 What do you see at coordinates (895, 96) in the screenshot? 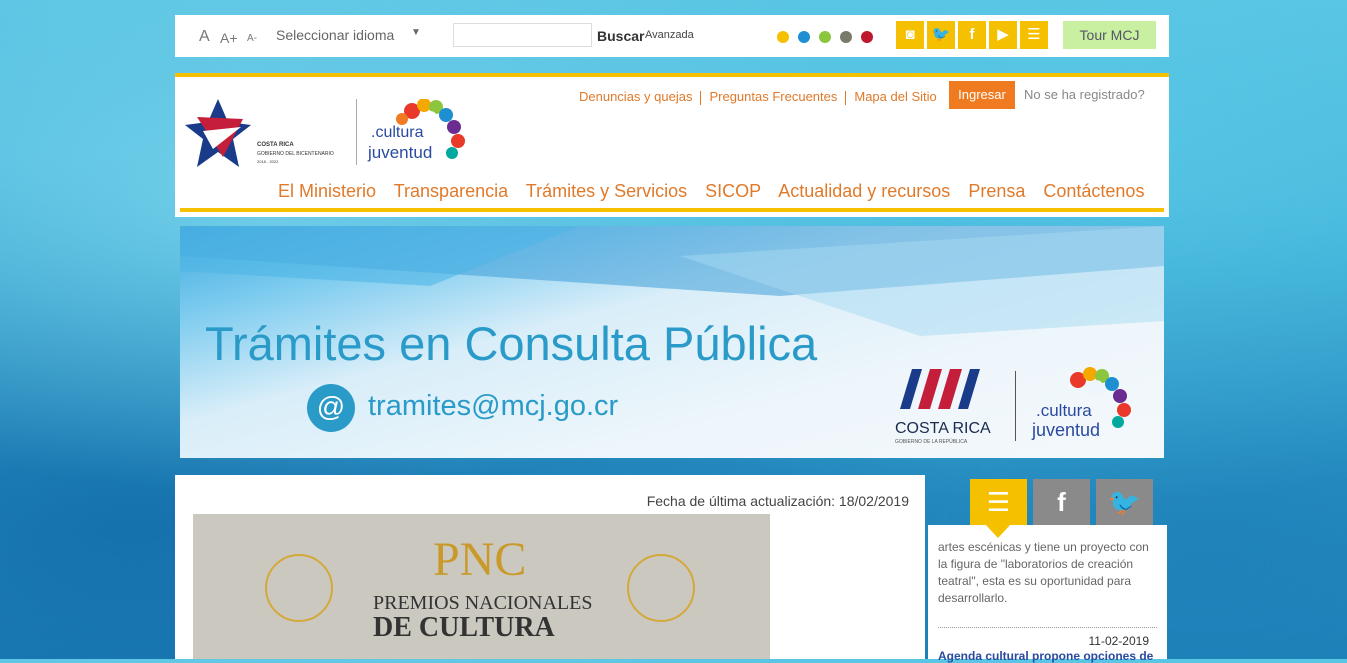
I see `sitemap-link: Mapa del Sitio` at bounding box center [895, 96].